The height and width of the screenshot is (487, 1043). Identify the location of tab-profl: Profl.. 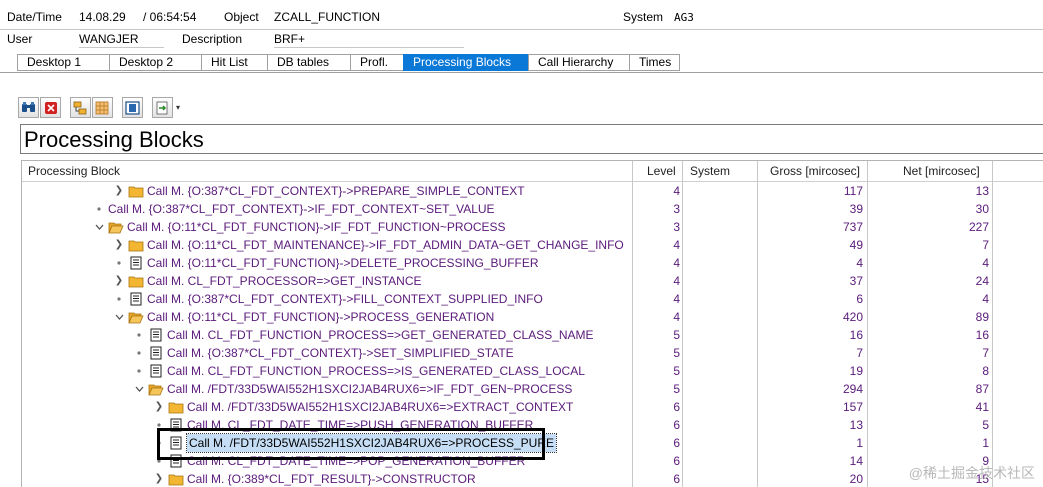
(376, 62).